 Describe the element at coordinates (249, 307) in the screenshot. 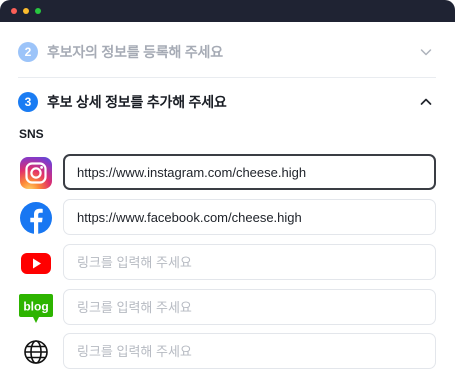

I see `blog-link-input` at that location.